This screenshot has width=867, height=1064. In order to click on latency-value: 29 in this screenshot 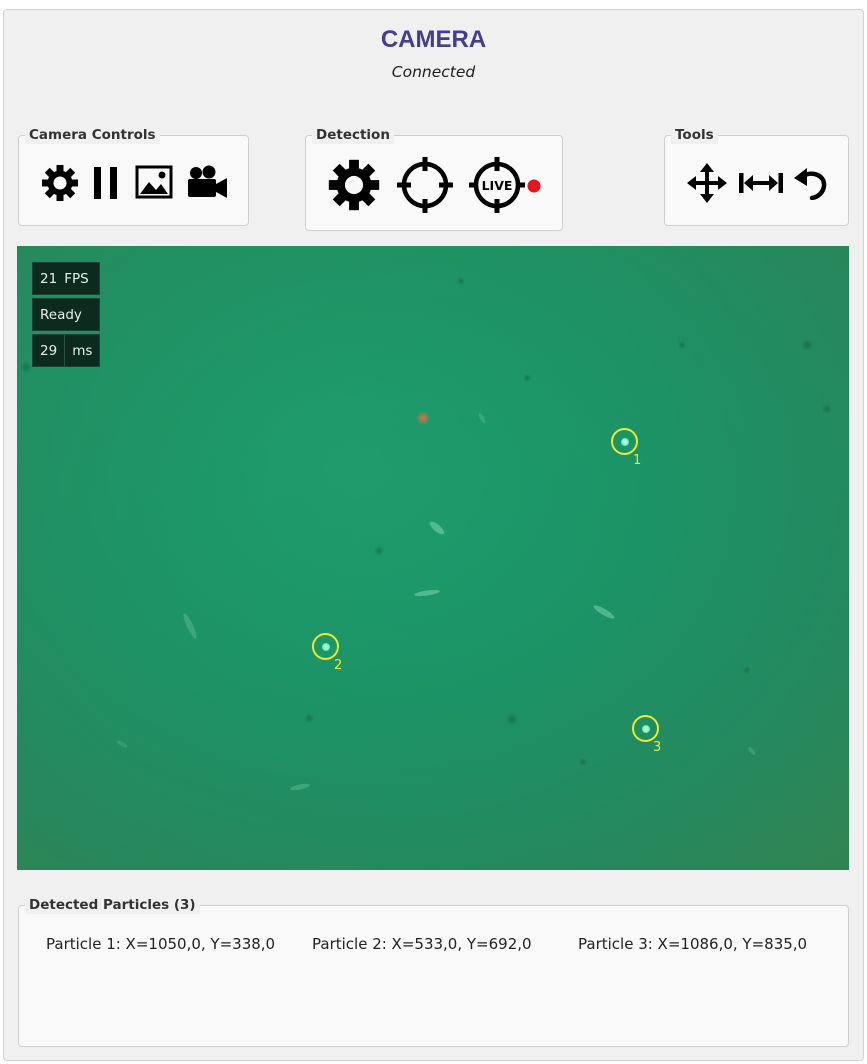, I will do `click(49, 350)`.